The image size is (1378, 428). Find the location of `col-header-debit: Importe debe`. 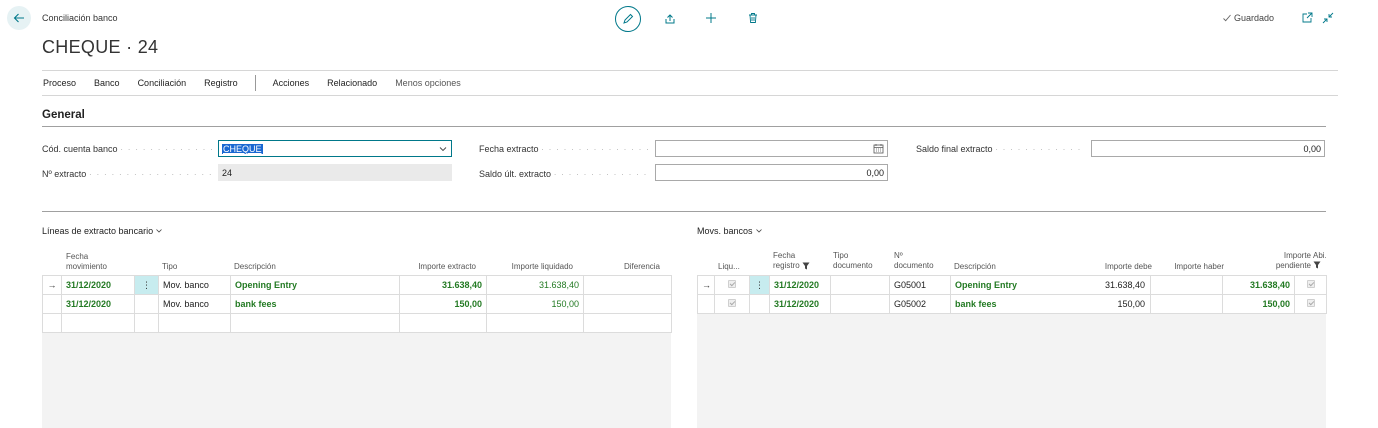

col-header-debit: Importe debe is located at coordinates (1120, 267).